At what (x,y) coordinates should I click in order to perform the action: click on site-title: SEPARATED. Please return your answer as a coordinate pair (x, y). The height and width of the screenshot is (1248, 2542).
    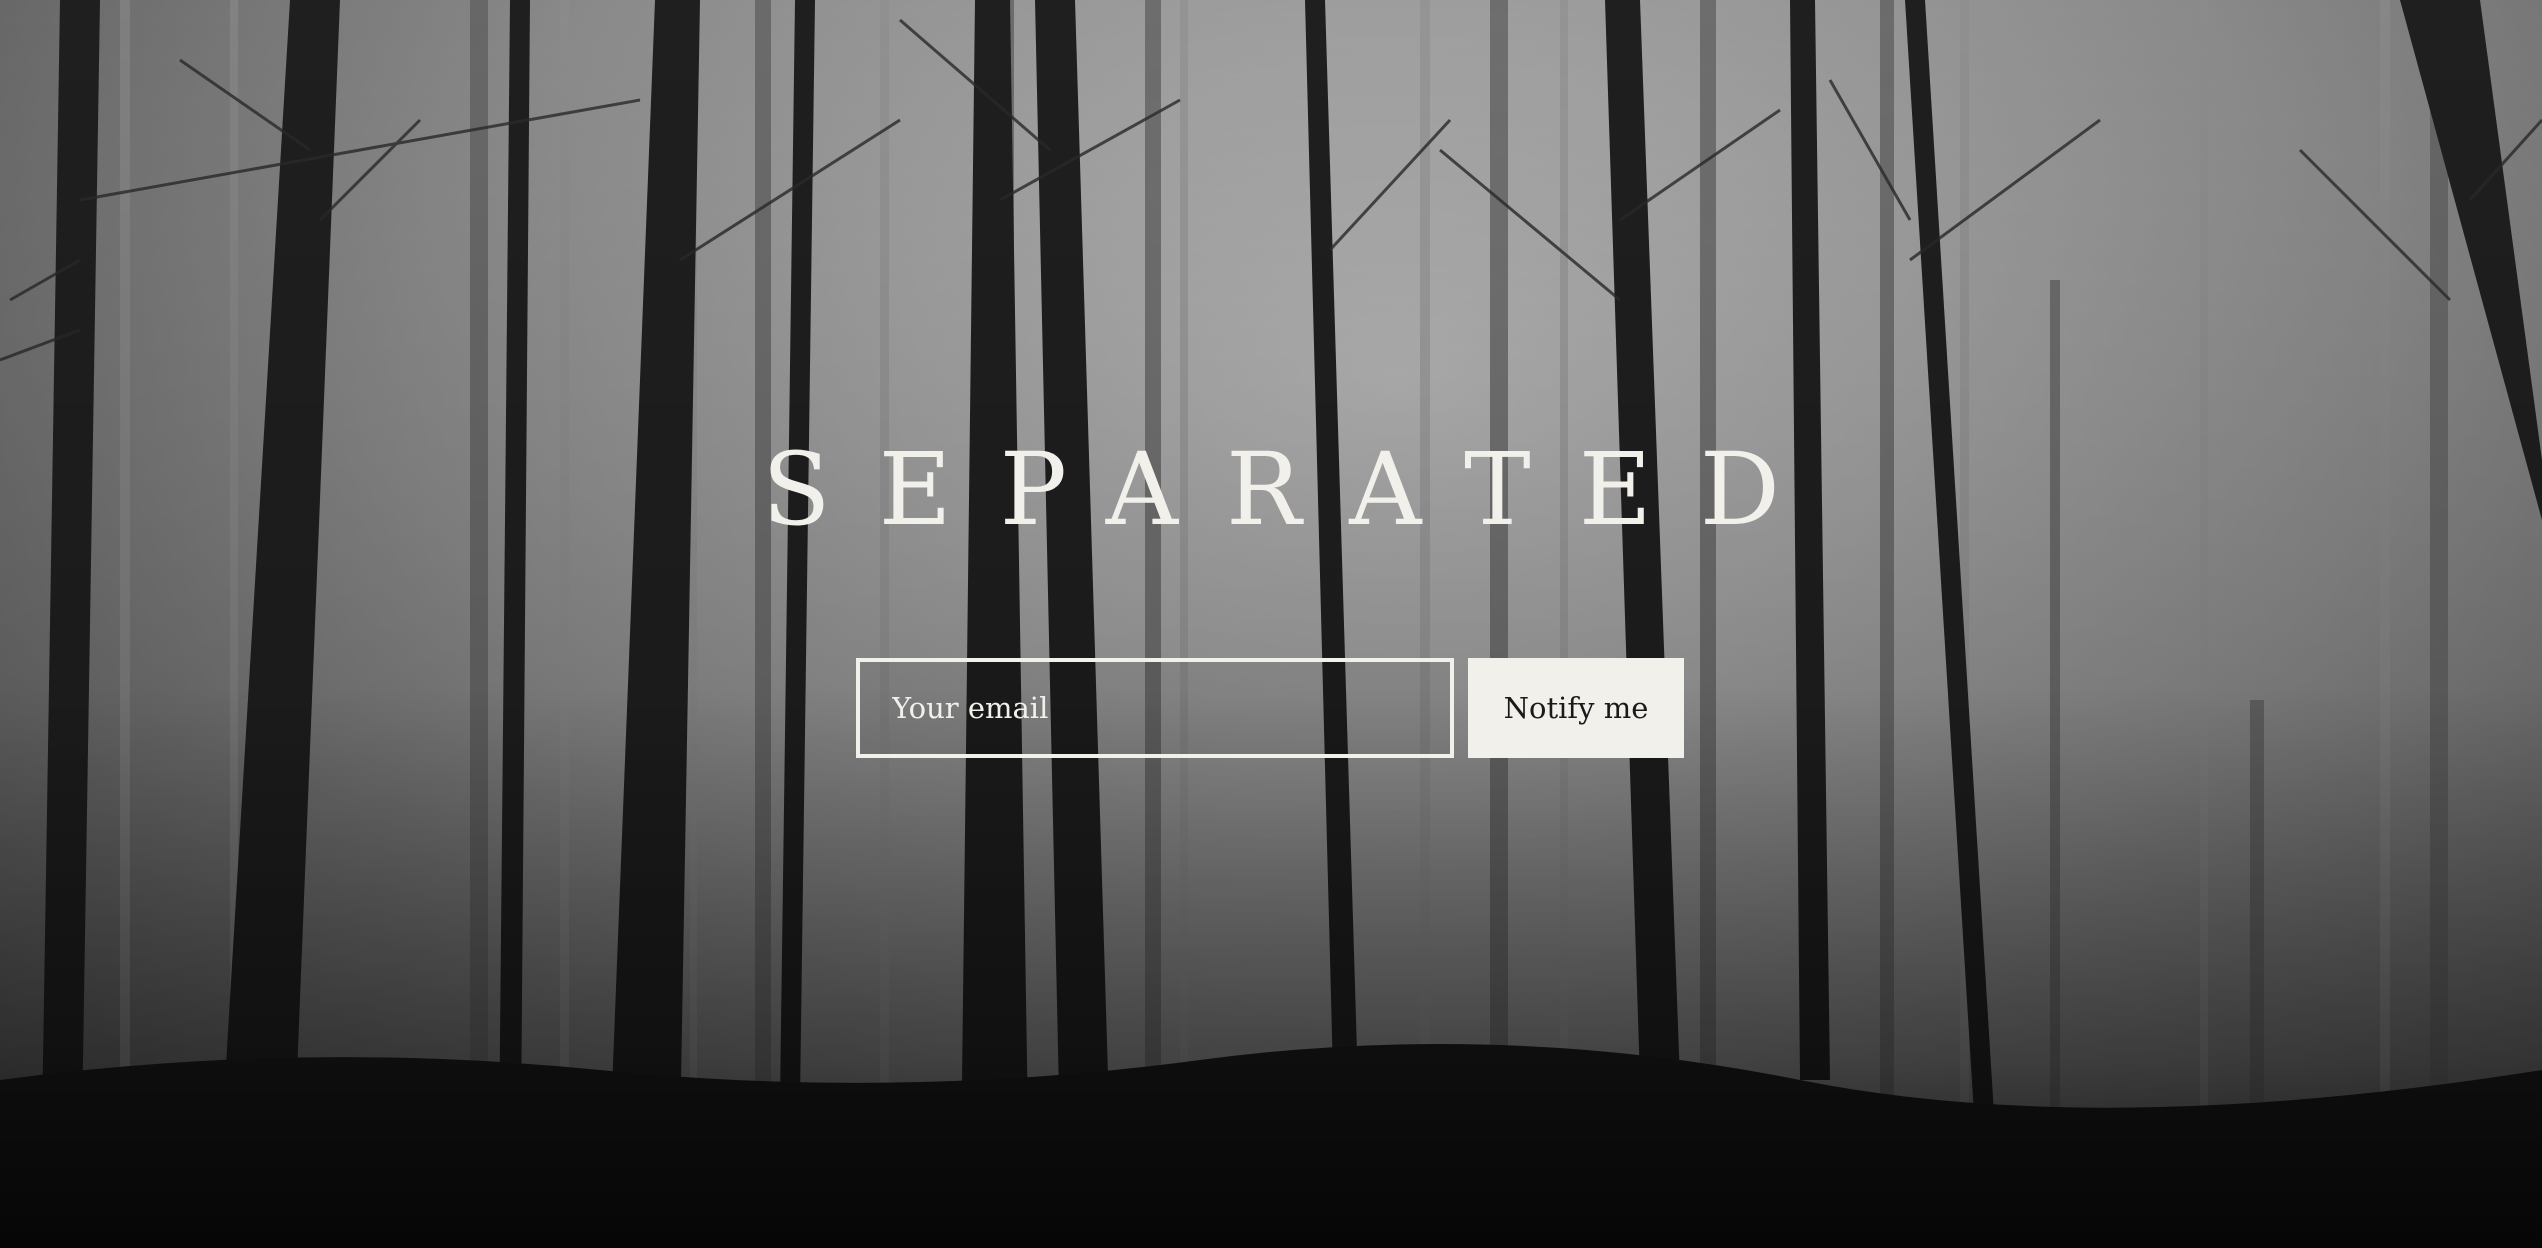
    Looking at the image, I should click on (1295, 489).